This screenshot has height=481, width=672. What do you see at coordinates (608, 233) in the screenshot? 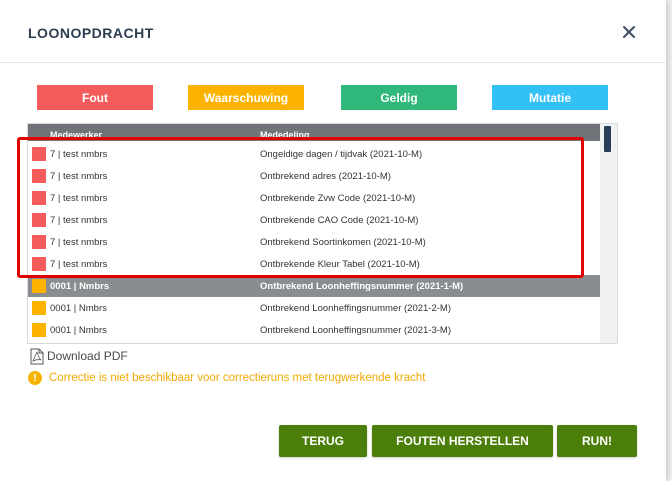
I see `scrollbar` at bounding box center [608, 233].